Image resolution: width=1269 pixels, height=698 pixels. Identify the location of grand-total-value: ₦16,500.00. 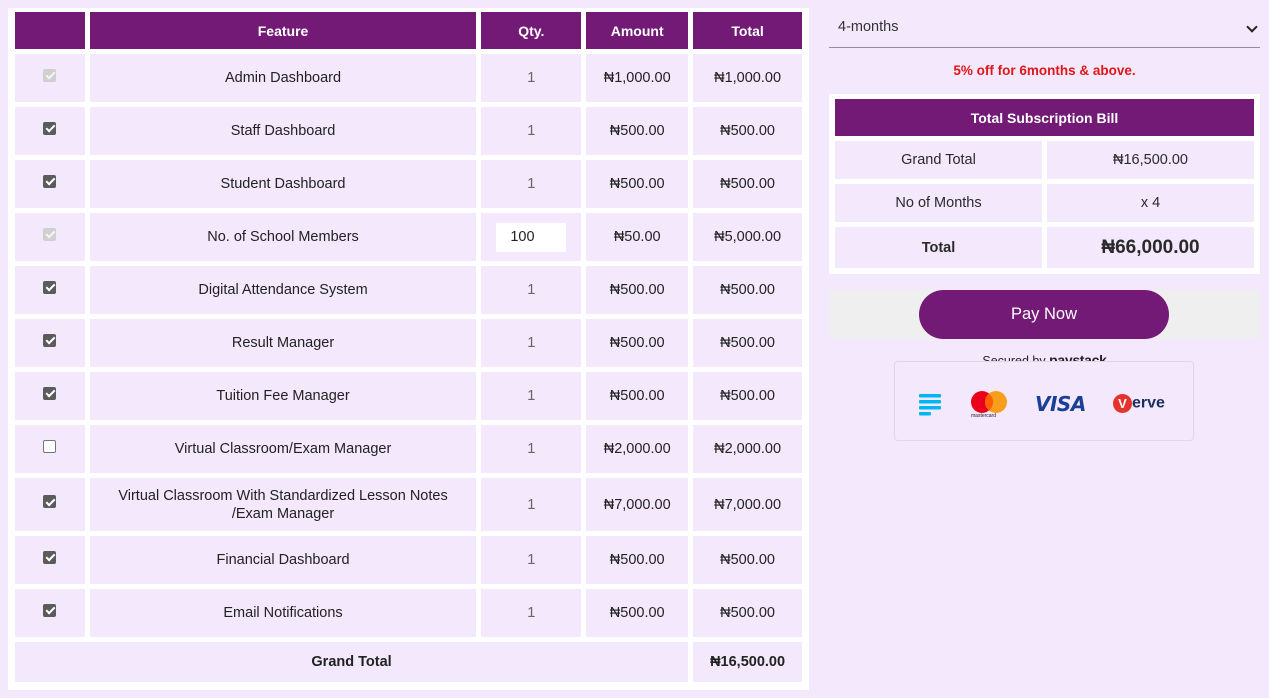
(747, 662).